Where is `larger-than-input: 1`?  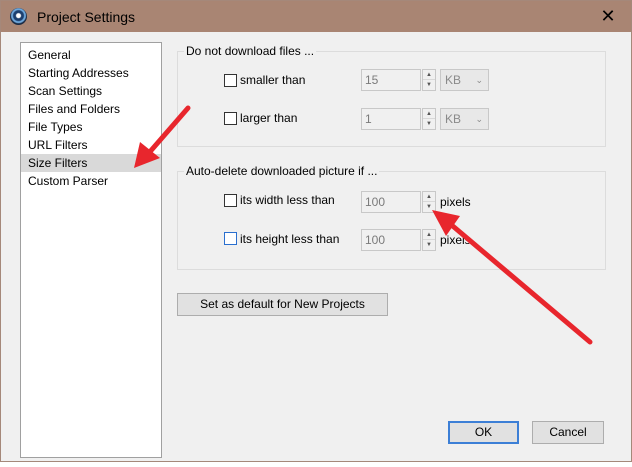
larger-than-input: 1 is located at coordinates (391, 119).